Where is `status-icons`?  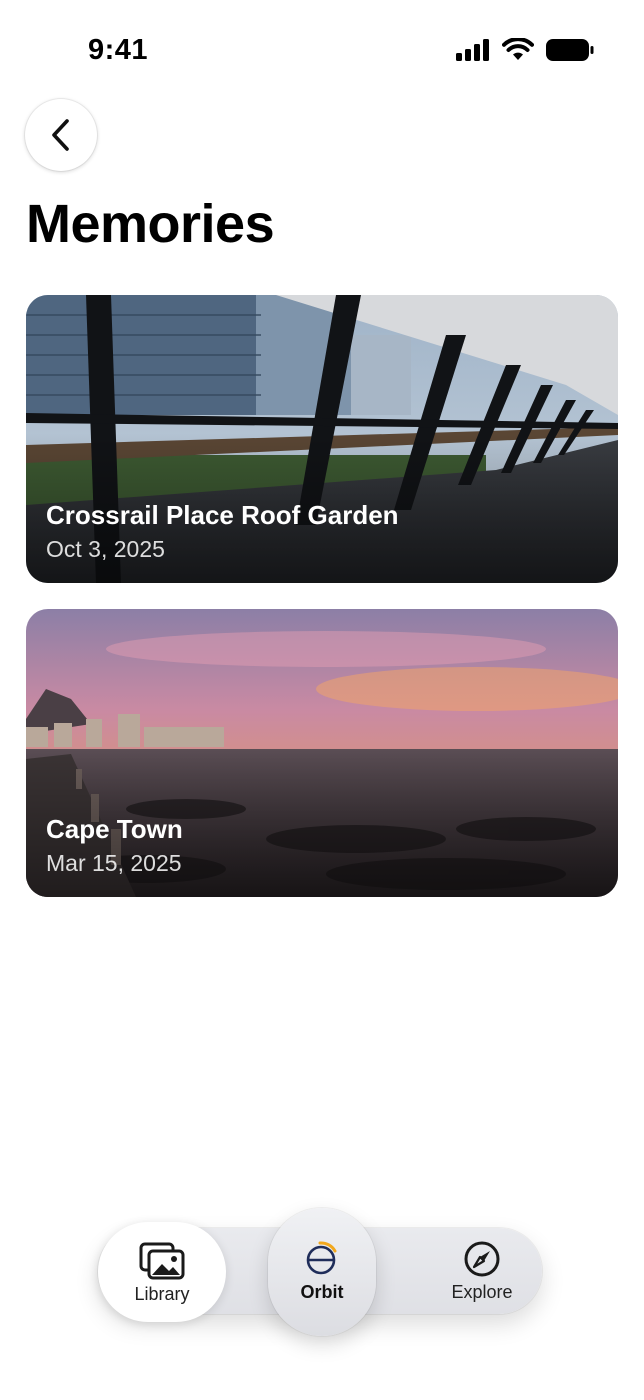 status-icons is located at coordinates (525, 50).